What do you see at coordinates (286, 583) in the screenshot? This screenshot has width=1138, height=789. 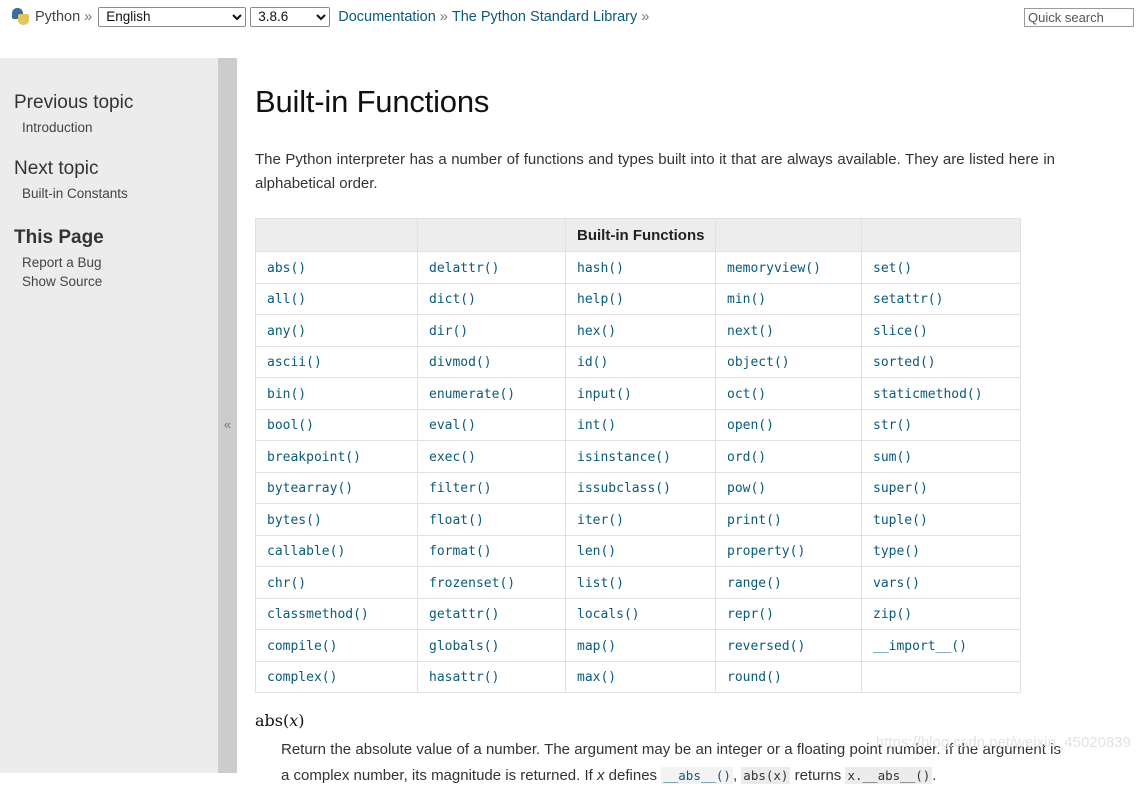 I see `function-link-chr: chr()` at bounding box center [286, 583].